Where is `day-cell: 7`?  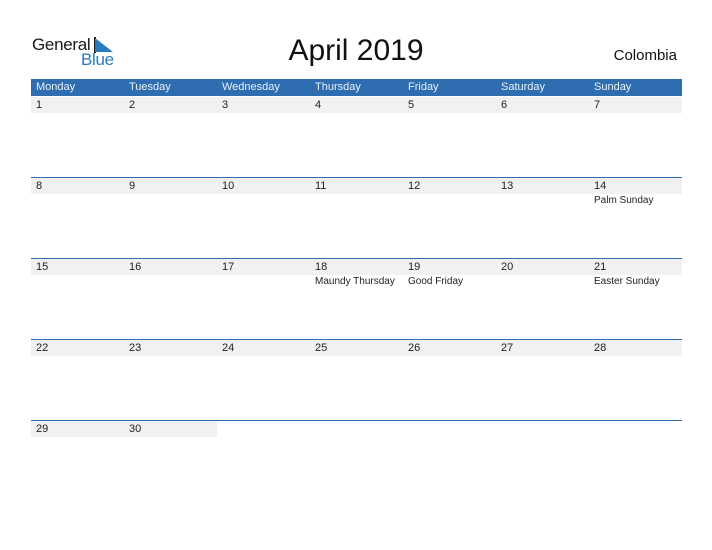
day-cell: 7 is located at coordinates (635, 105).